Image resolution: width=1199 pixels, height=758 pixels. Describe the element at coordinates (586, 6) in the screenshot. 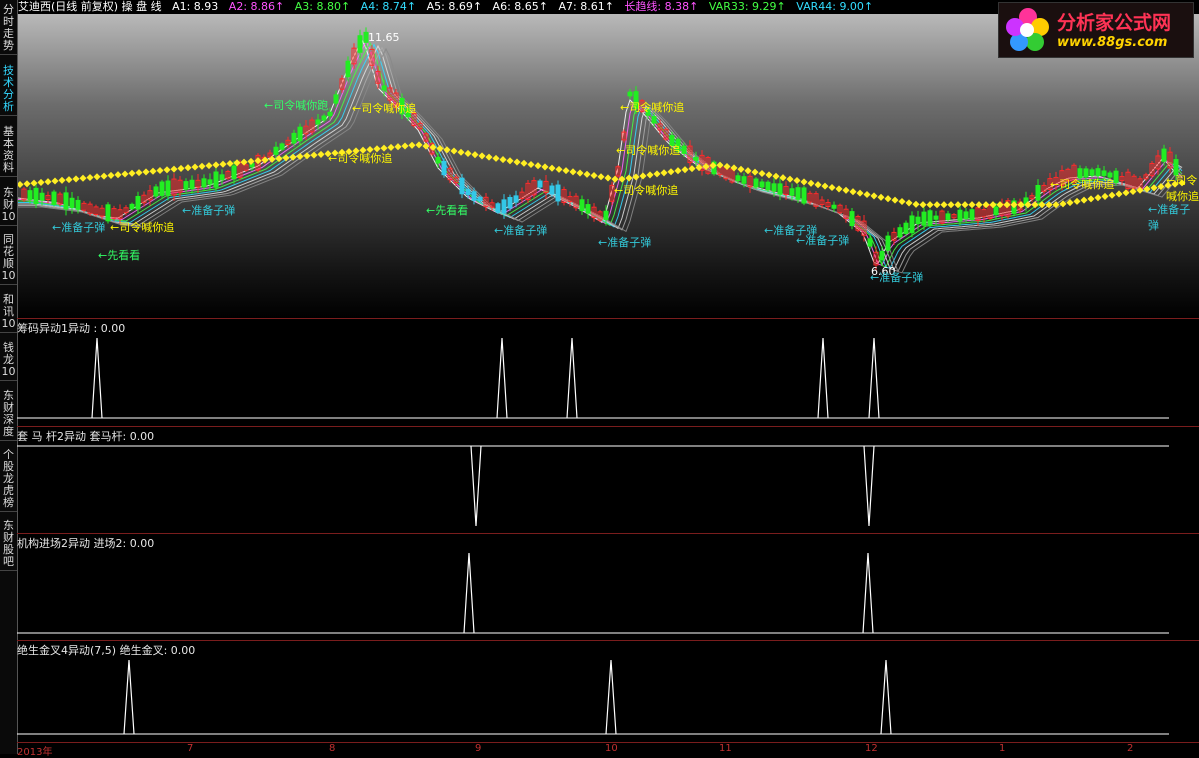

I see `value-a7: A7: 8.61↑` at that location.